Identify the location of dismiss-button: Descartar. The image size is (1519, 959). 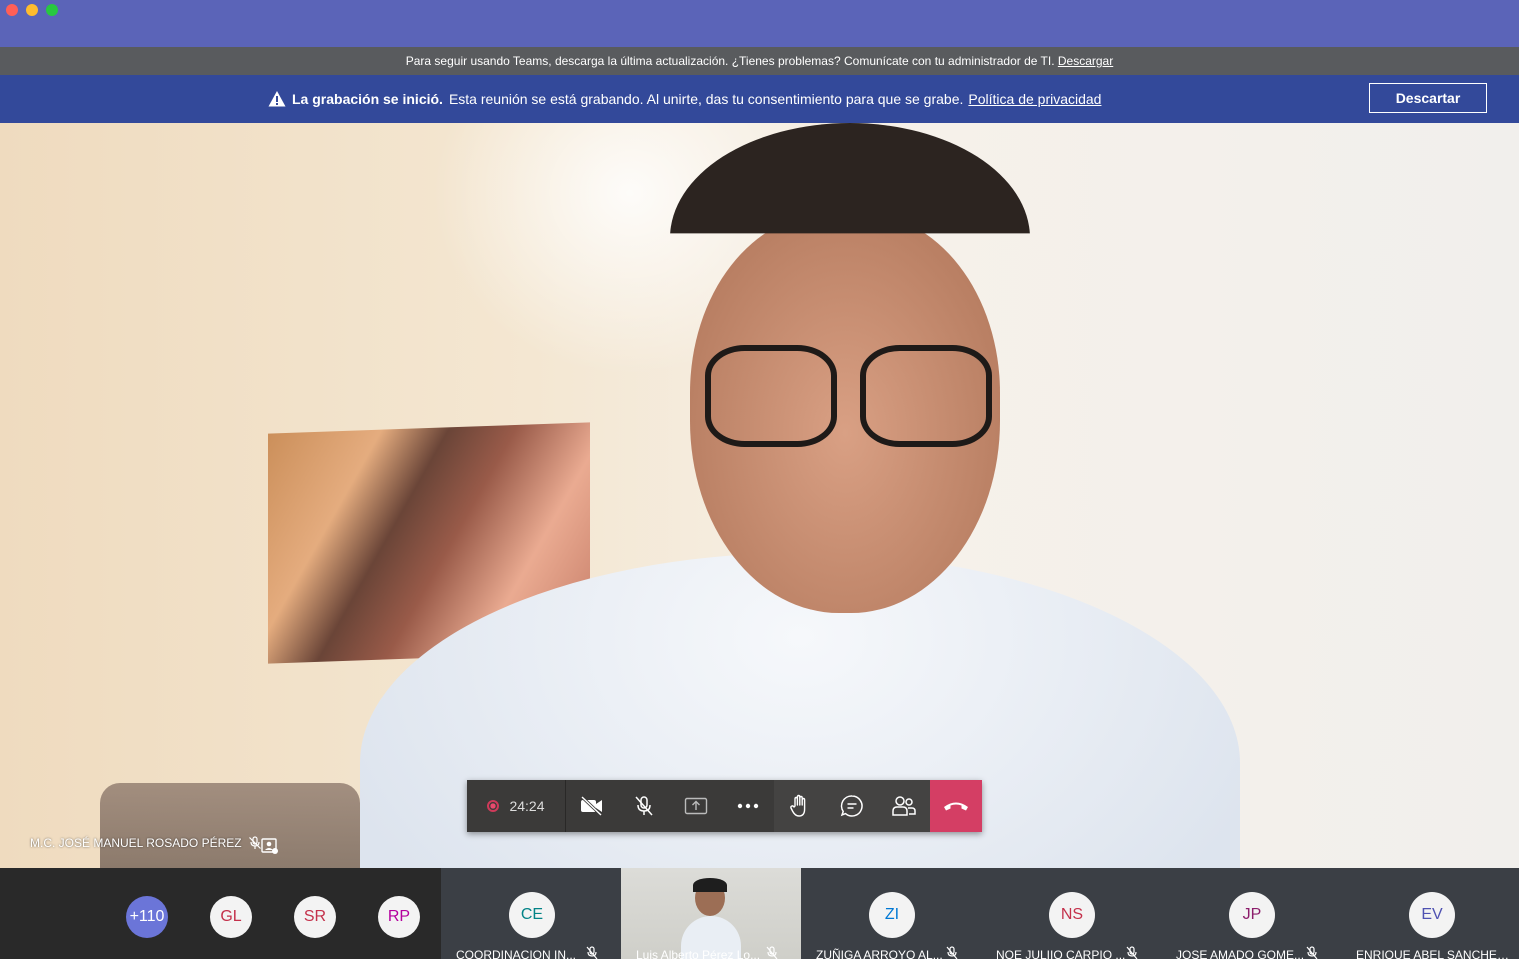
(1428, 98).